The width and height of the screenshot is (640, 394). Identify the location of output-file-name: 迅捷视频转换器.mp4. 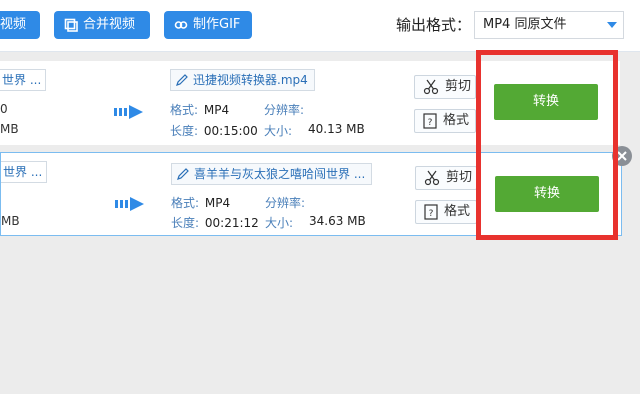
(242, 80).